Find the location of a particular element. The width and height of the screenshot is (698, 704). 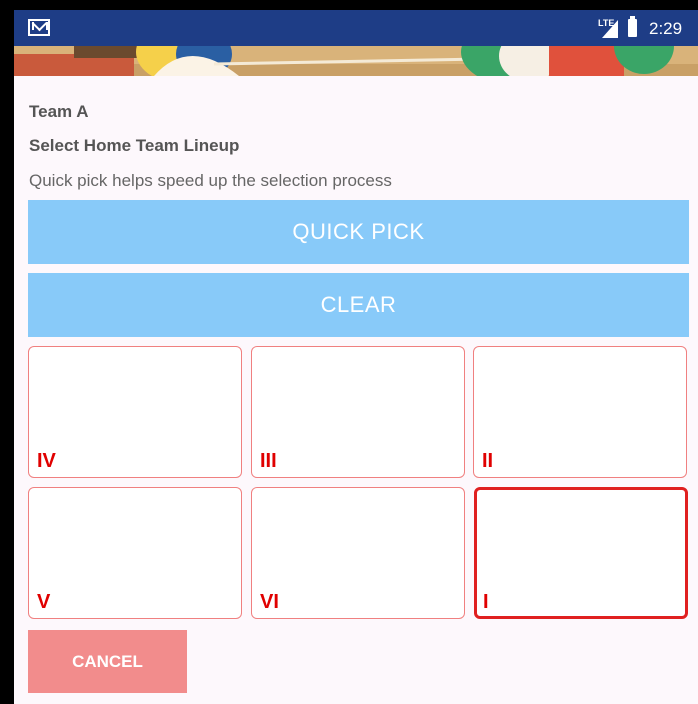

quick-pick-button: QUICK PICK is located at coordinates (358, 232).